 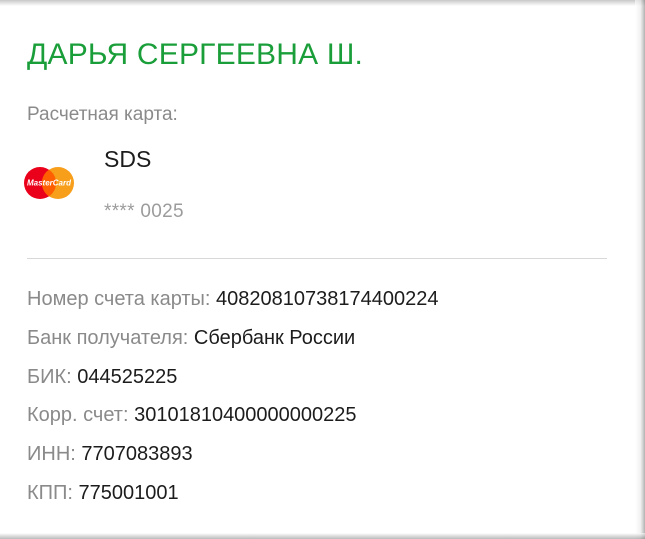 I want to click on detail-label: Банк получателя:, so click(x=108, y=337).